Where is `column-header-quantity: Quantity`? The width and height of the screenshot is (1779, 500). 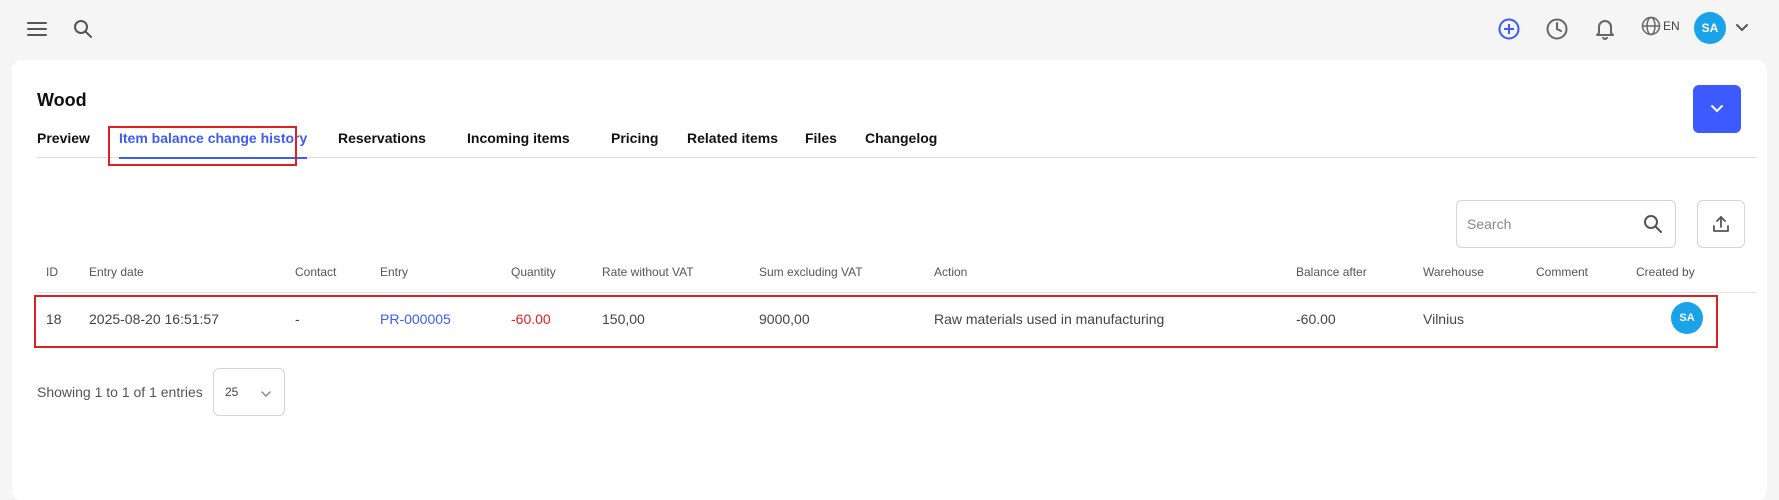 column-header-quantity: Quantity is located at coordinates (533, 272).